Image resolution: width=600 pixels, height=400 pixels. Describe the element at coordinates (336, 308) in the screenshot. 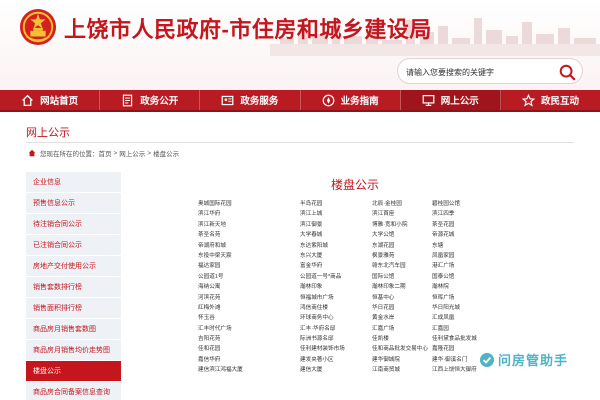

I see `project-link: 鸿信商住楼` at that location.